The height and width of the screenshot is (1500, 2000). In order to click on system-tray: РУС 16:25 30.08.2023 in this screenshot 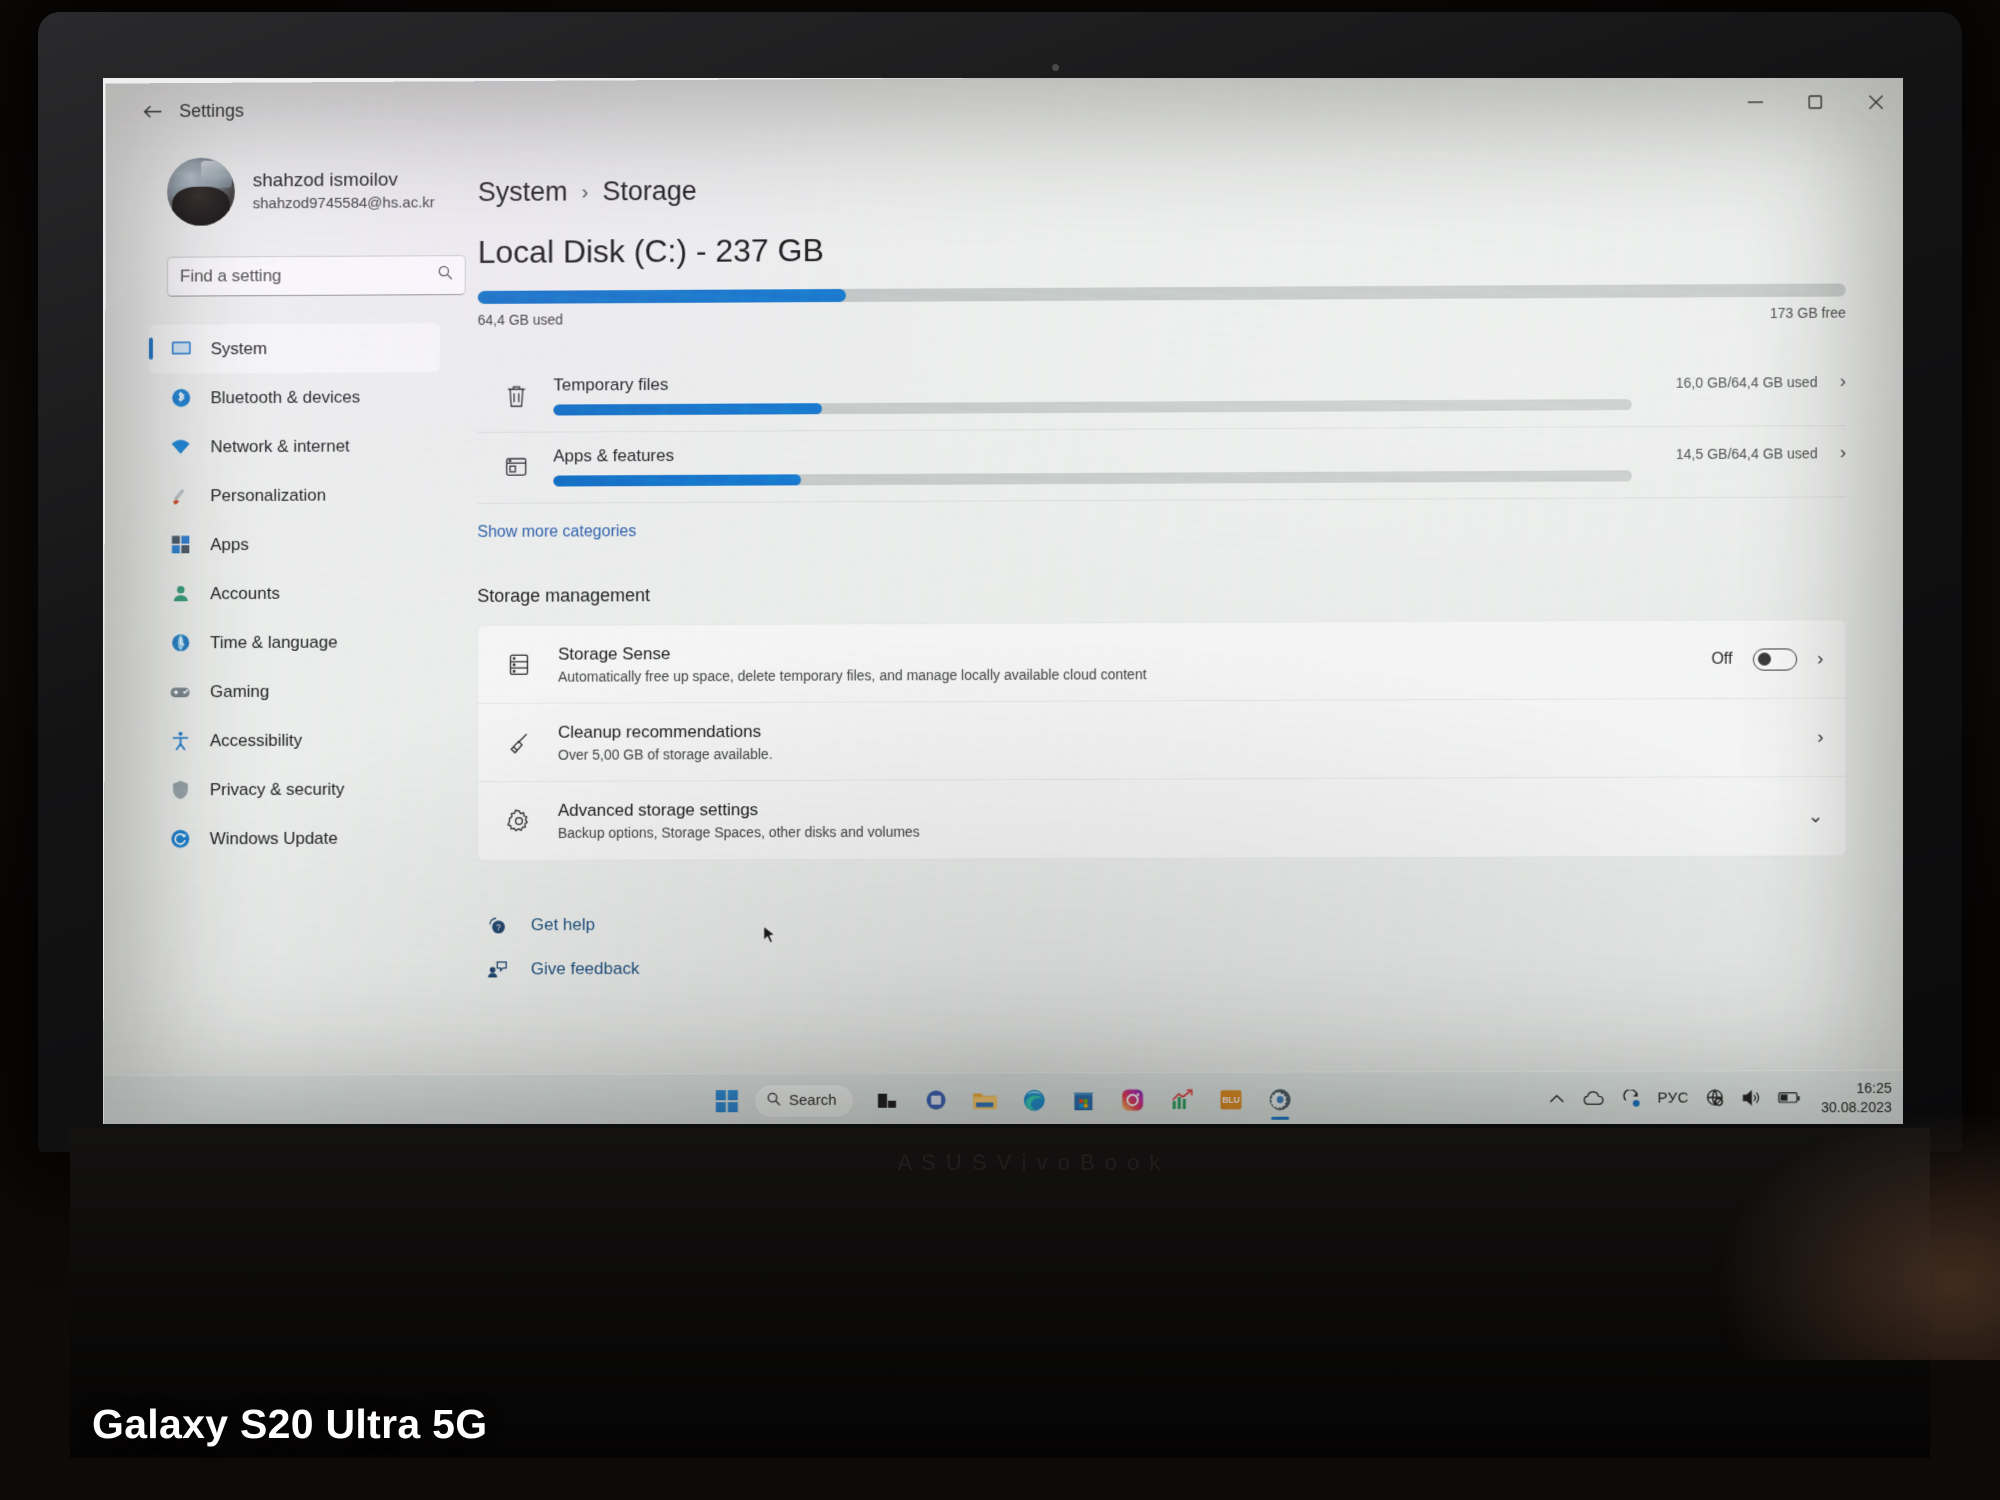, I will do `click(1719, 1097)`.